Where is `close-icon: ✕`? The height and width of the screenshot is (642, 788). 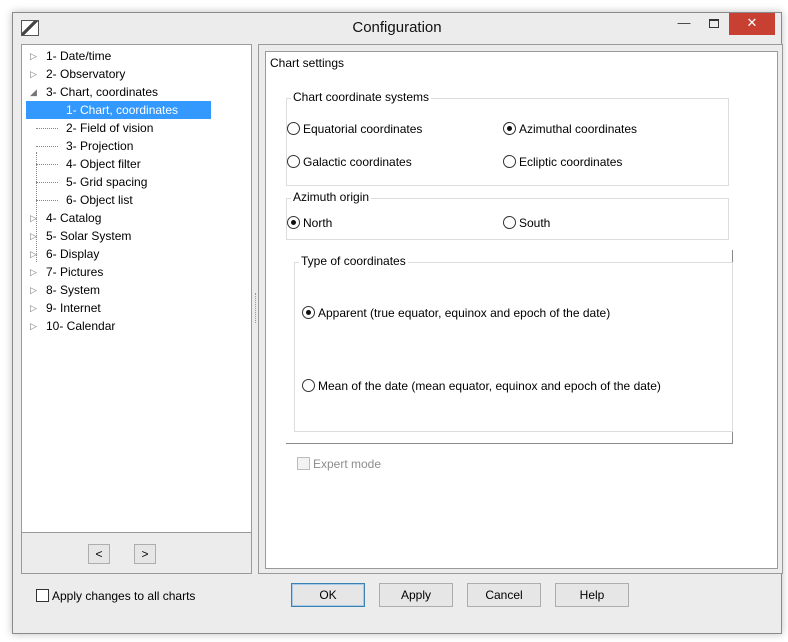
close-icon: ✕ is located at coordinates (752, 22).